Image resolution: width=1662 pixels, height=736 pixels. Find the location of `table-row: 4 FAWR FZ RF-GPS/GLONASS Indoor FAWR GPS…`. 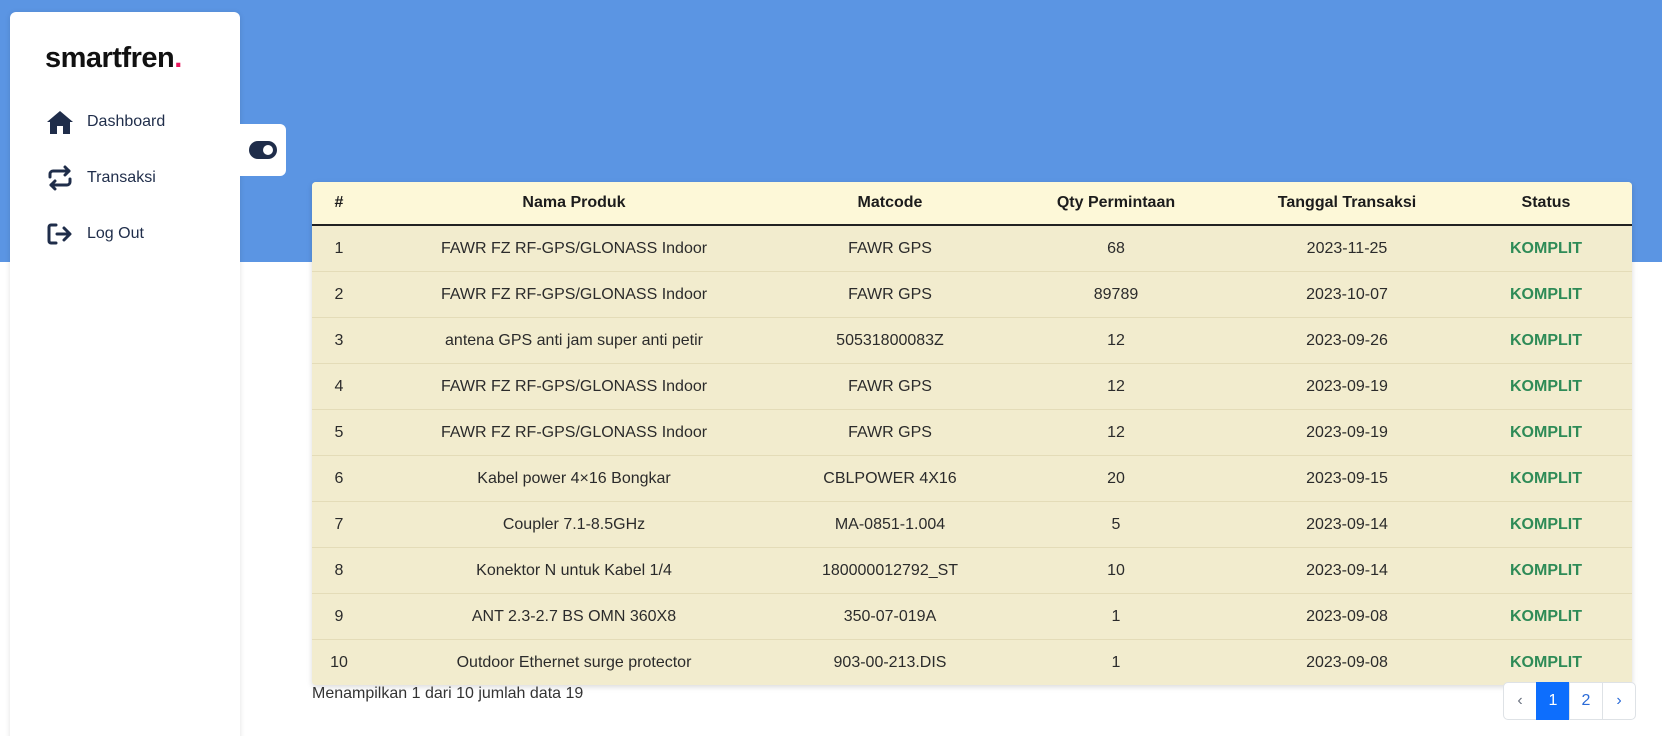

table-row: 4 FAWR FZ RF-GPS/GLONASS Indoor FAWR GPS… is located at coordinates (972, 386).